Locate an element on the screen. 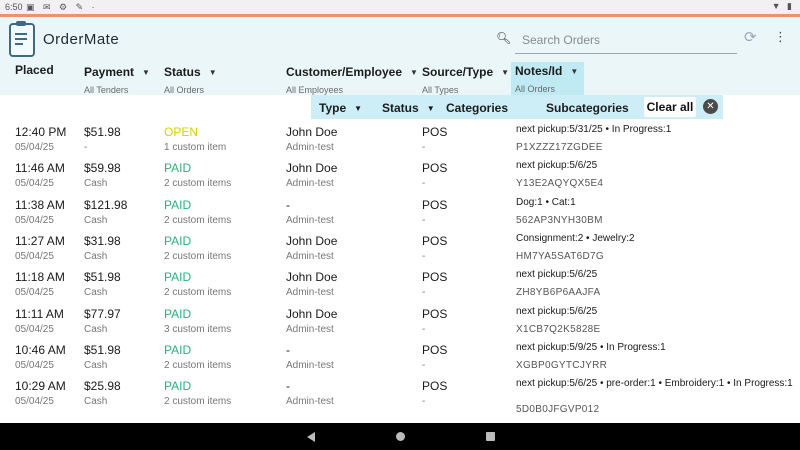 This screenshot has width=800, height=450. order-time: 11:11 AM is located at coordinates (39, 314).